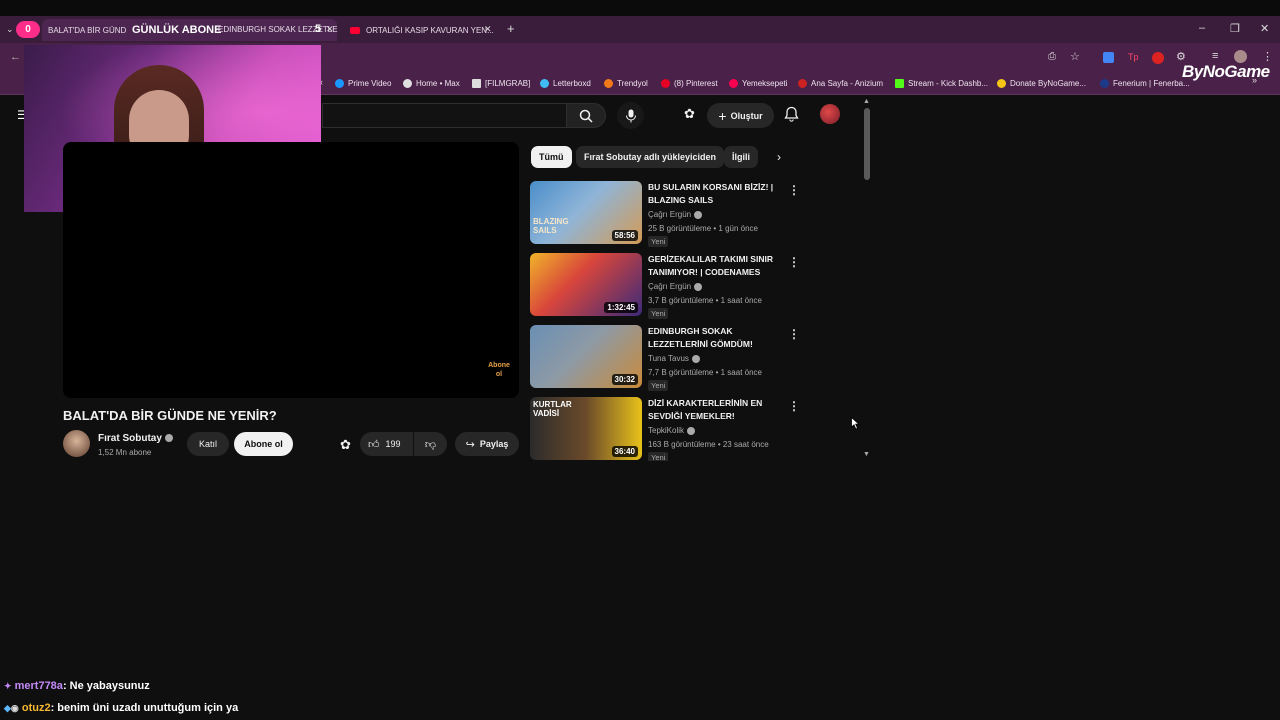 This screenshot has width=1280, height=720. I want to click on chip-from-uploader: Fırat Sobutay adlı yükleyiciden, so click(650, 157).